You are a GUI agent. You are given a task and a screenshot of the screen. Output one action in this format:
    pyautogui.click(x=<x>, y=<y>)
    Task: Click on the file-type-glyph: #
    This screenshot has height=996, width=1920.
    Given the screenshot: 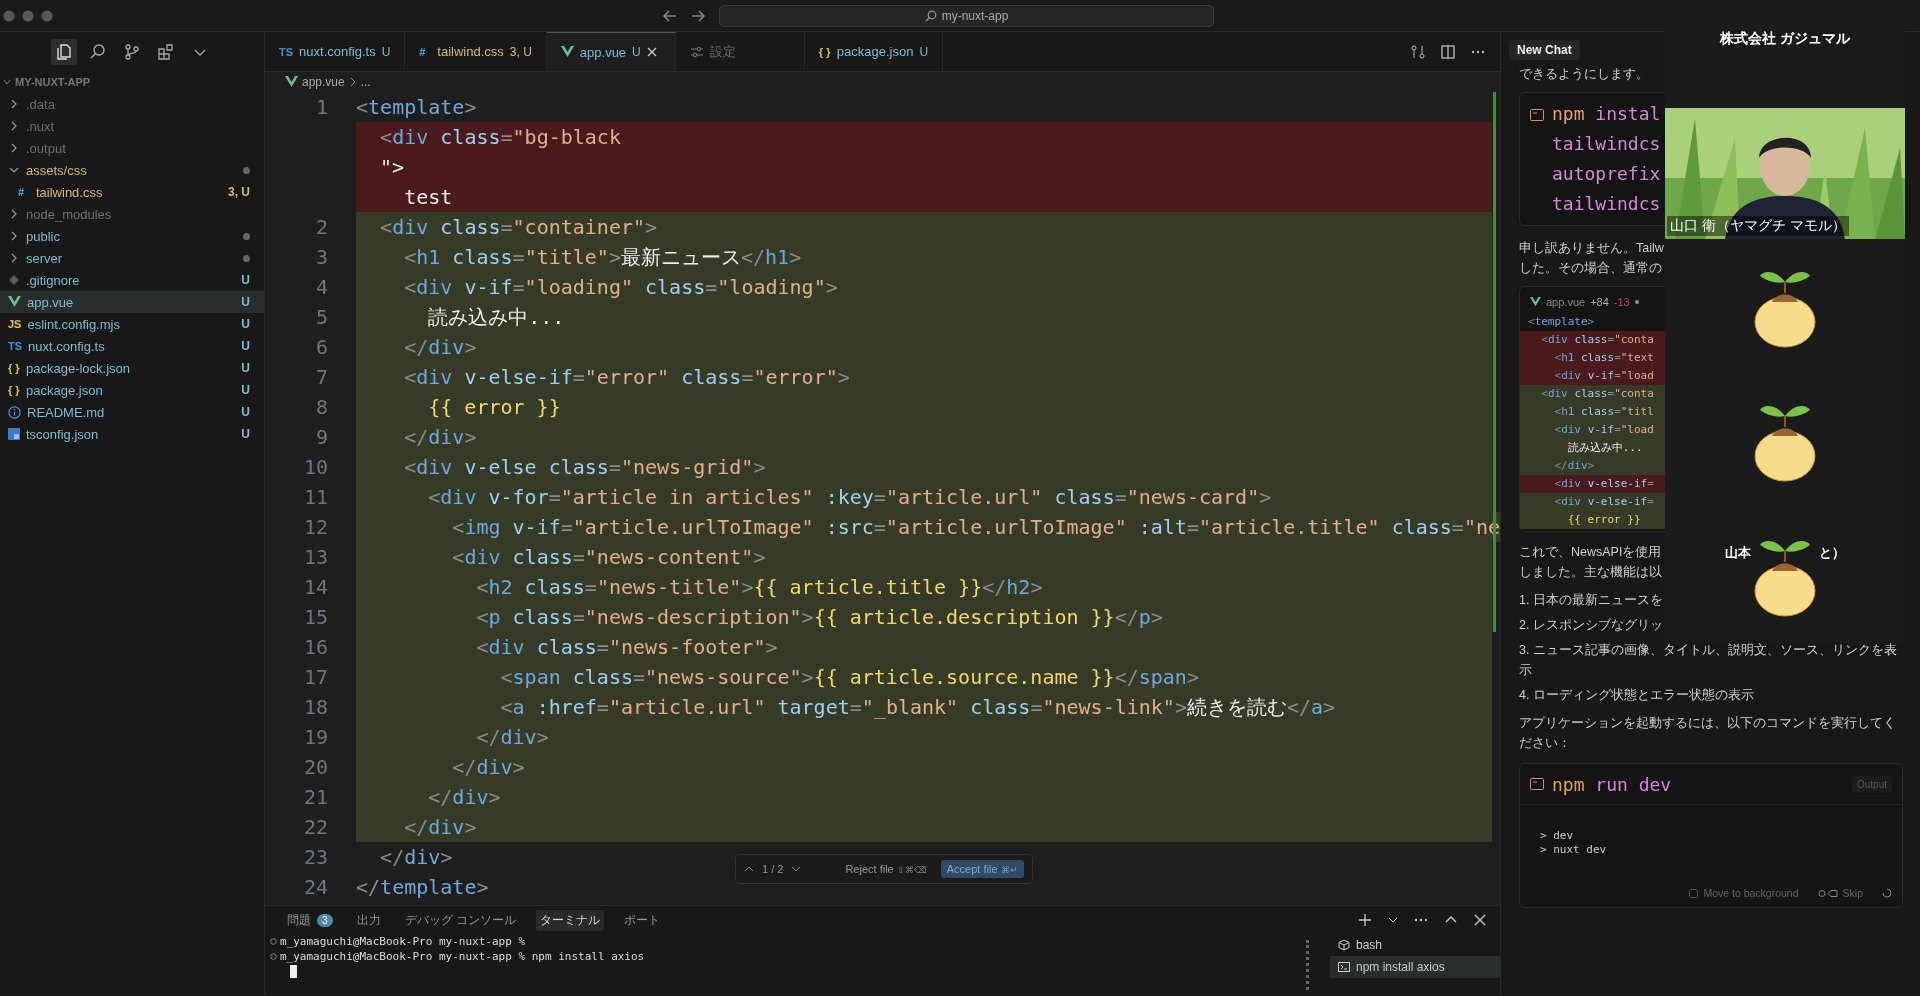 What is the action you would take?
    pyautogui.click(x=22, y=192)
    